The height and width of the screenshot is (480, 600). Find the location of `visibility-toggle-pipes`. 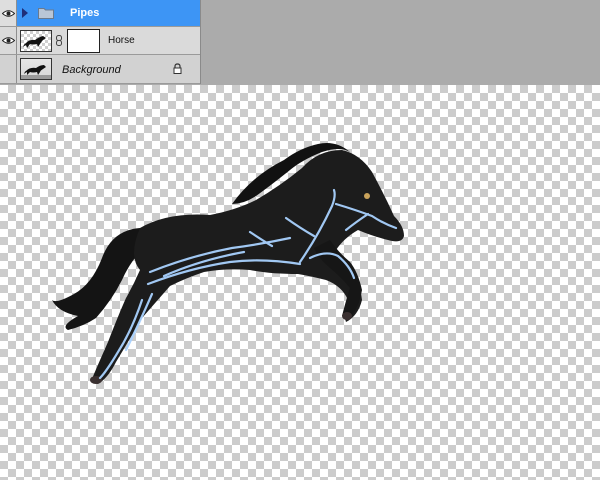

visibility-toggle-pipes is located at coordinates (8, 13).